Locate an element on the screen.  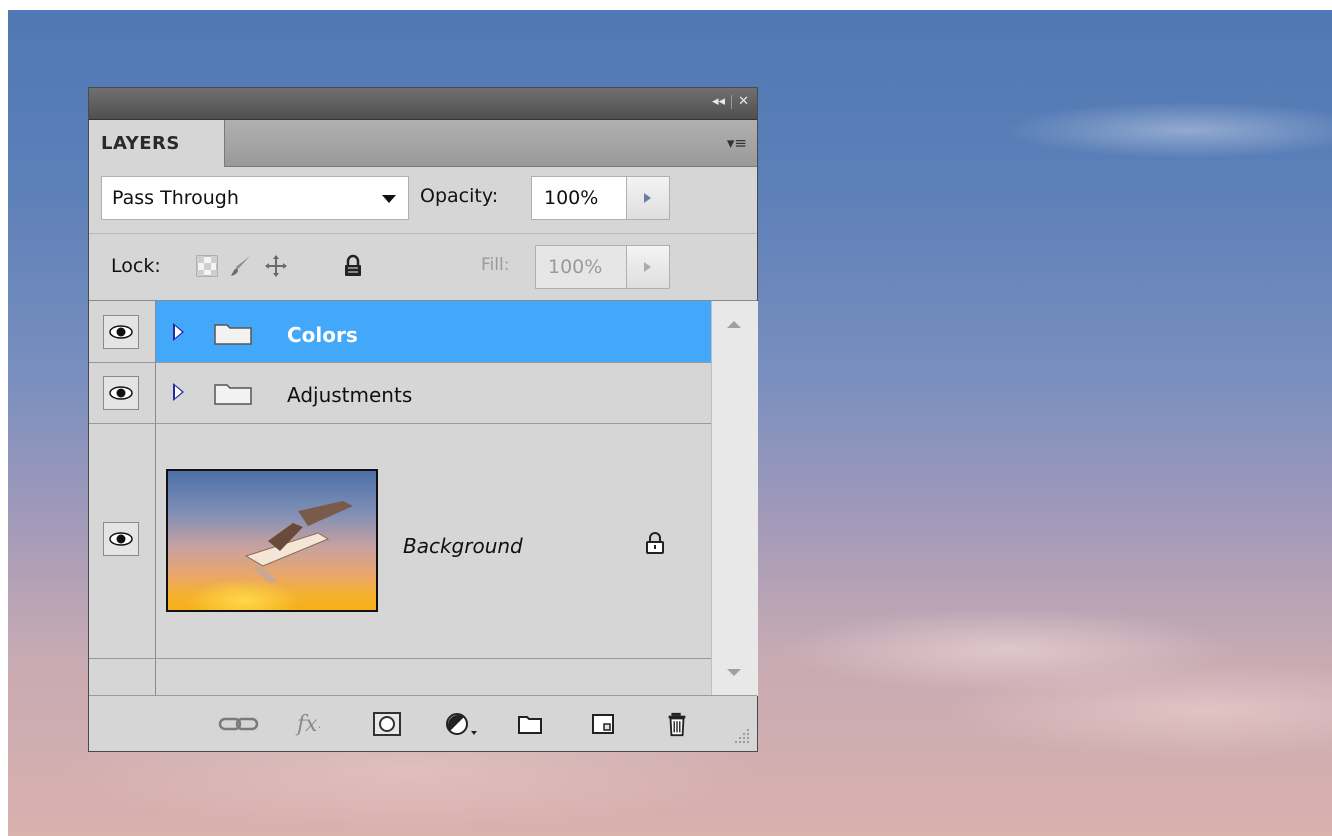
layer-content: Background is located at coordinates (433, 541).